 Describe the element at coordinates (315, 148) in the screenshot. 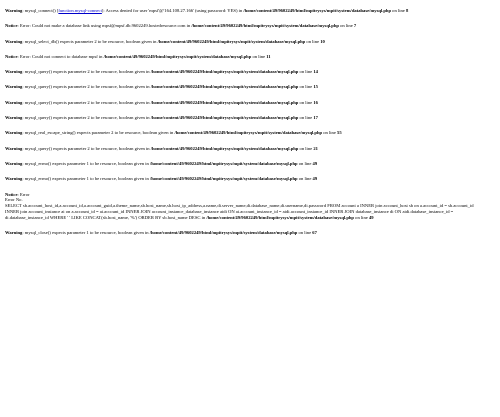

I see `line-number: 21` at that location.